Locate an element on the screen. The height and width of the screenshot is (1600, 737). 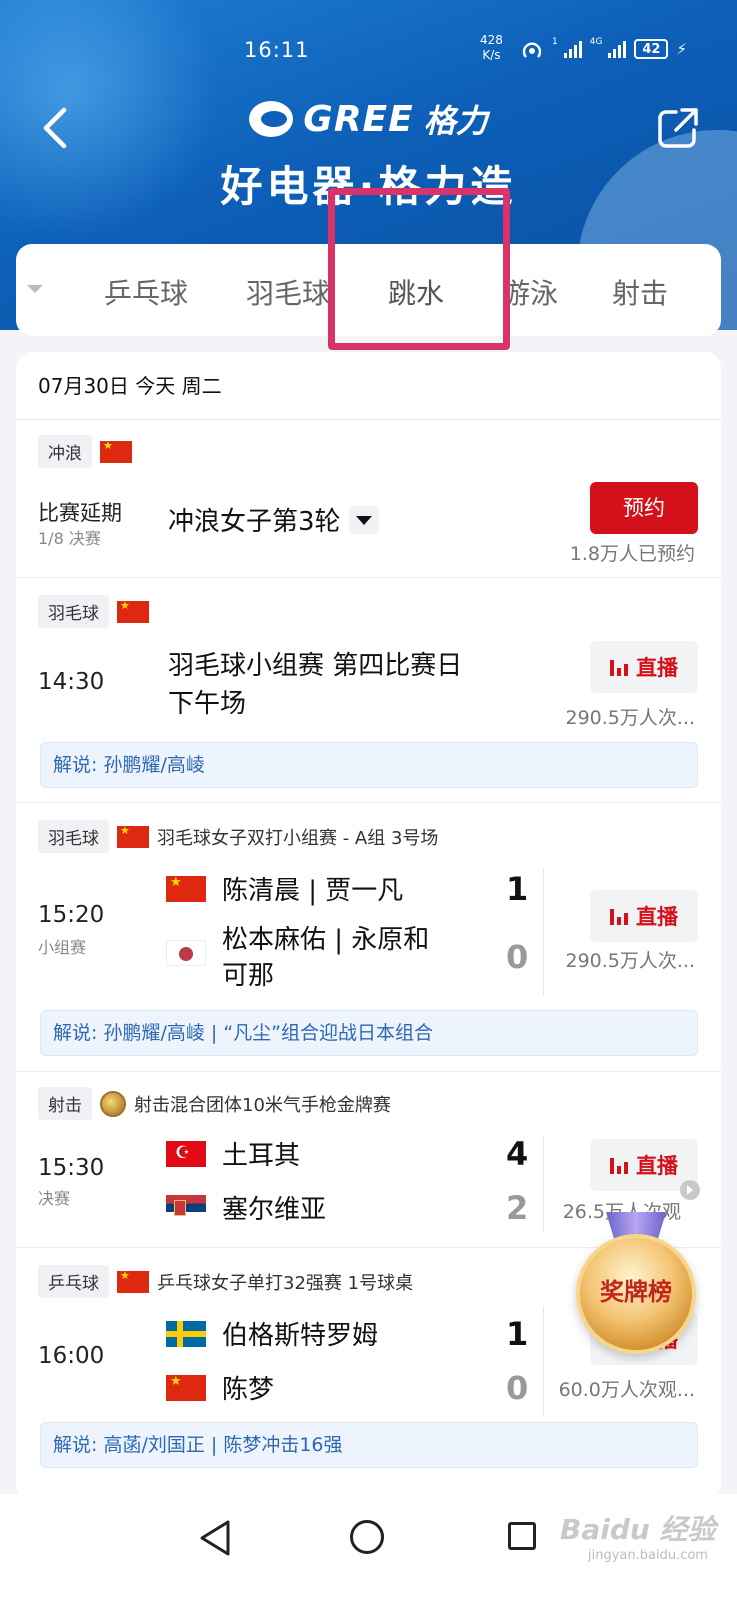
tab-table-tennis: 乒乓球 is located at coordinates (146, 292).